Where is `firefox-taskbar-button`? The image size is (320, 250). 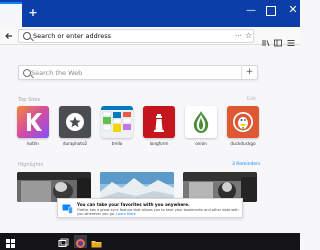
firefox-taskbar-button is located at coordinates (80, 241).